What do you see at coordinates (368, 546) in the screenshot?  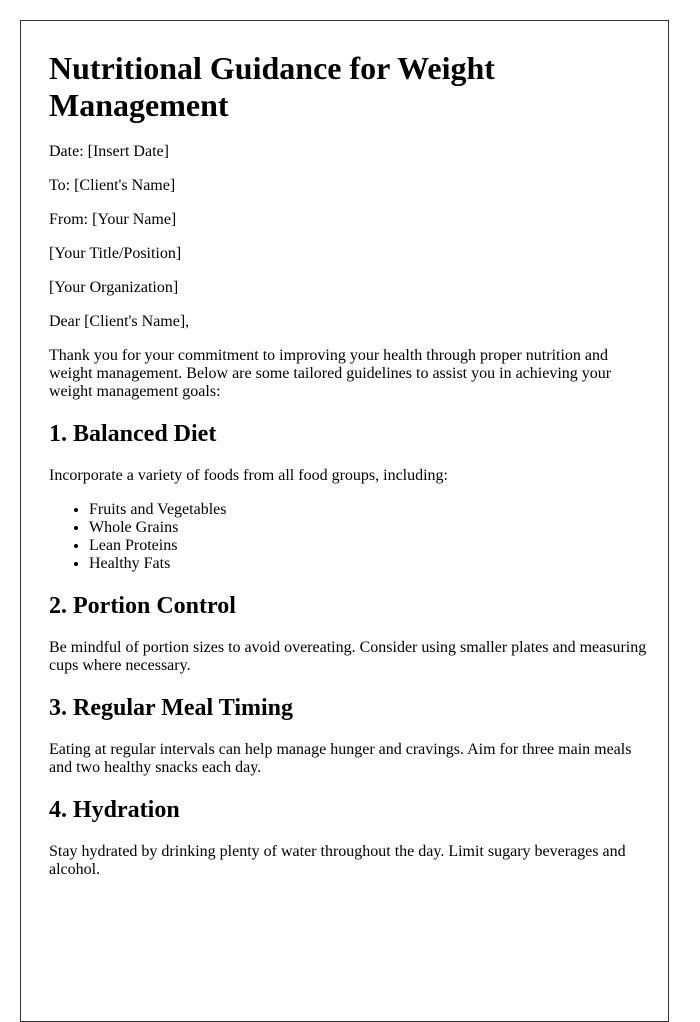 I see `list-item: Lean Proteins` at bounding box center [368, 546].